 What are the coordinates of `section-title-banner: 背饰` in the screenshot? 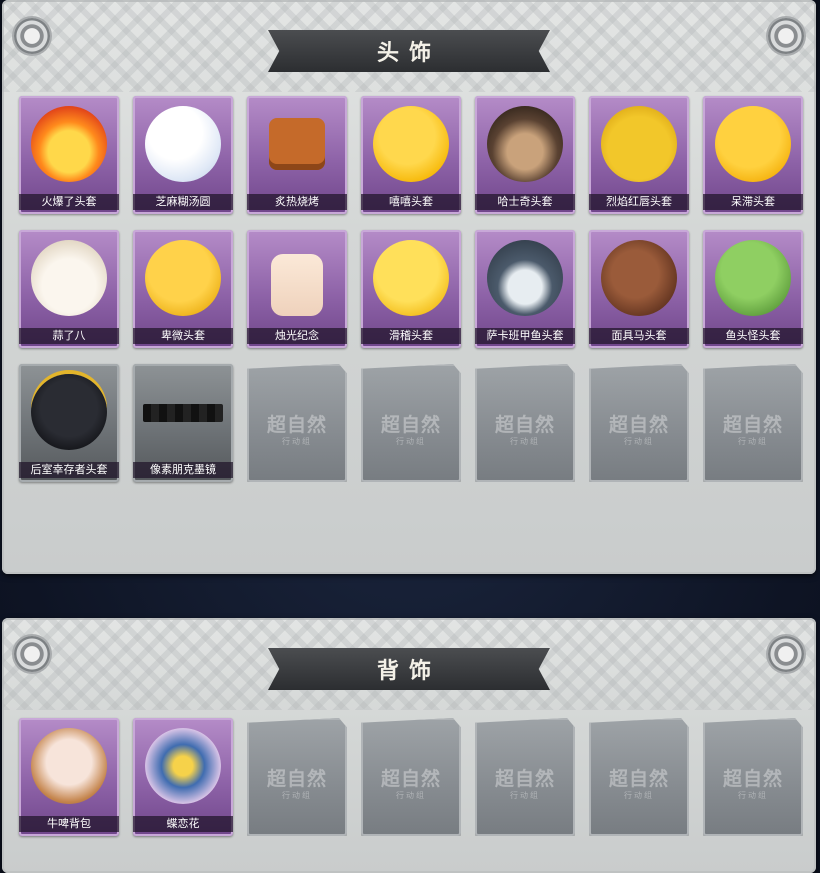 It's located at (409, 669).